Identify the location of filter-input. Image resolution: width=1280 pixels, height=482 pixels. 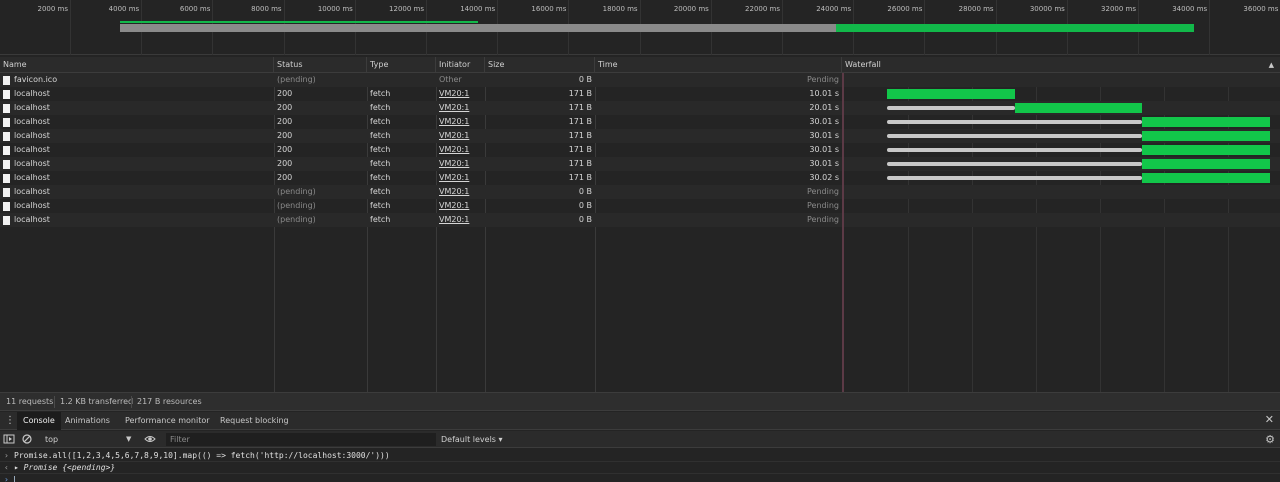
(301, 439).